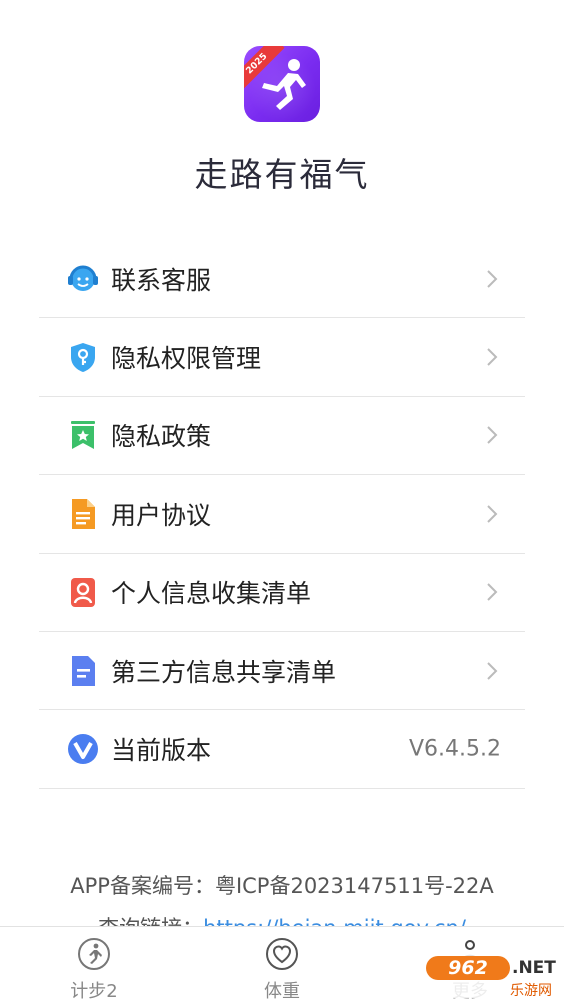 The width and height of the screenshot is (564, 1004). Describe the element at coordinates (454, 749) in the screenshot. I see `version-value: V6.4.5.2` at that location.